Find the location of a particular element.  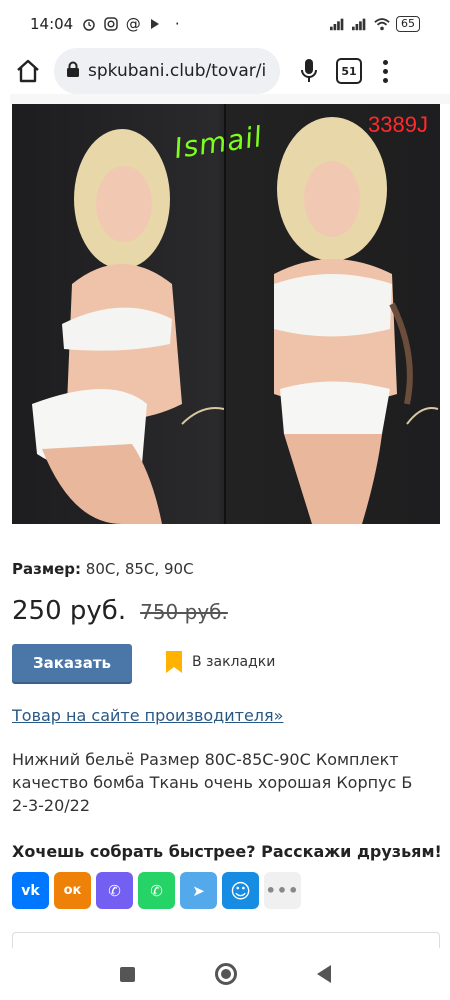

status-notification-icons: @ · is located at coordinates (133, 24).